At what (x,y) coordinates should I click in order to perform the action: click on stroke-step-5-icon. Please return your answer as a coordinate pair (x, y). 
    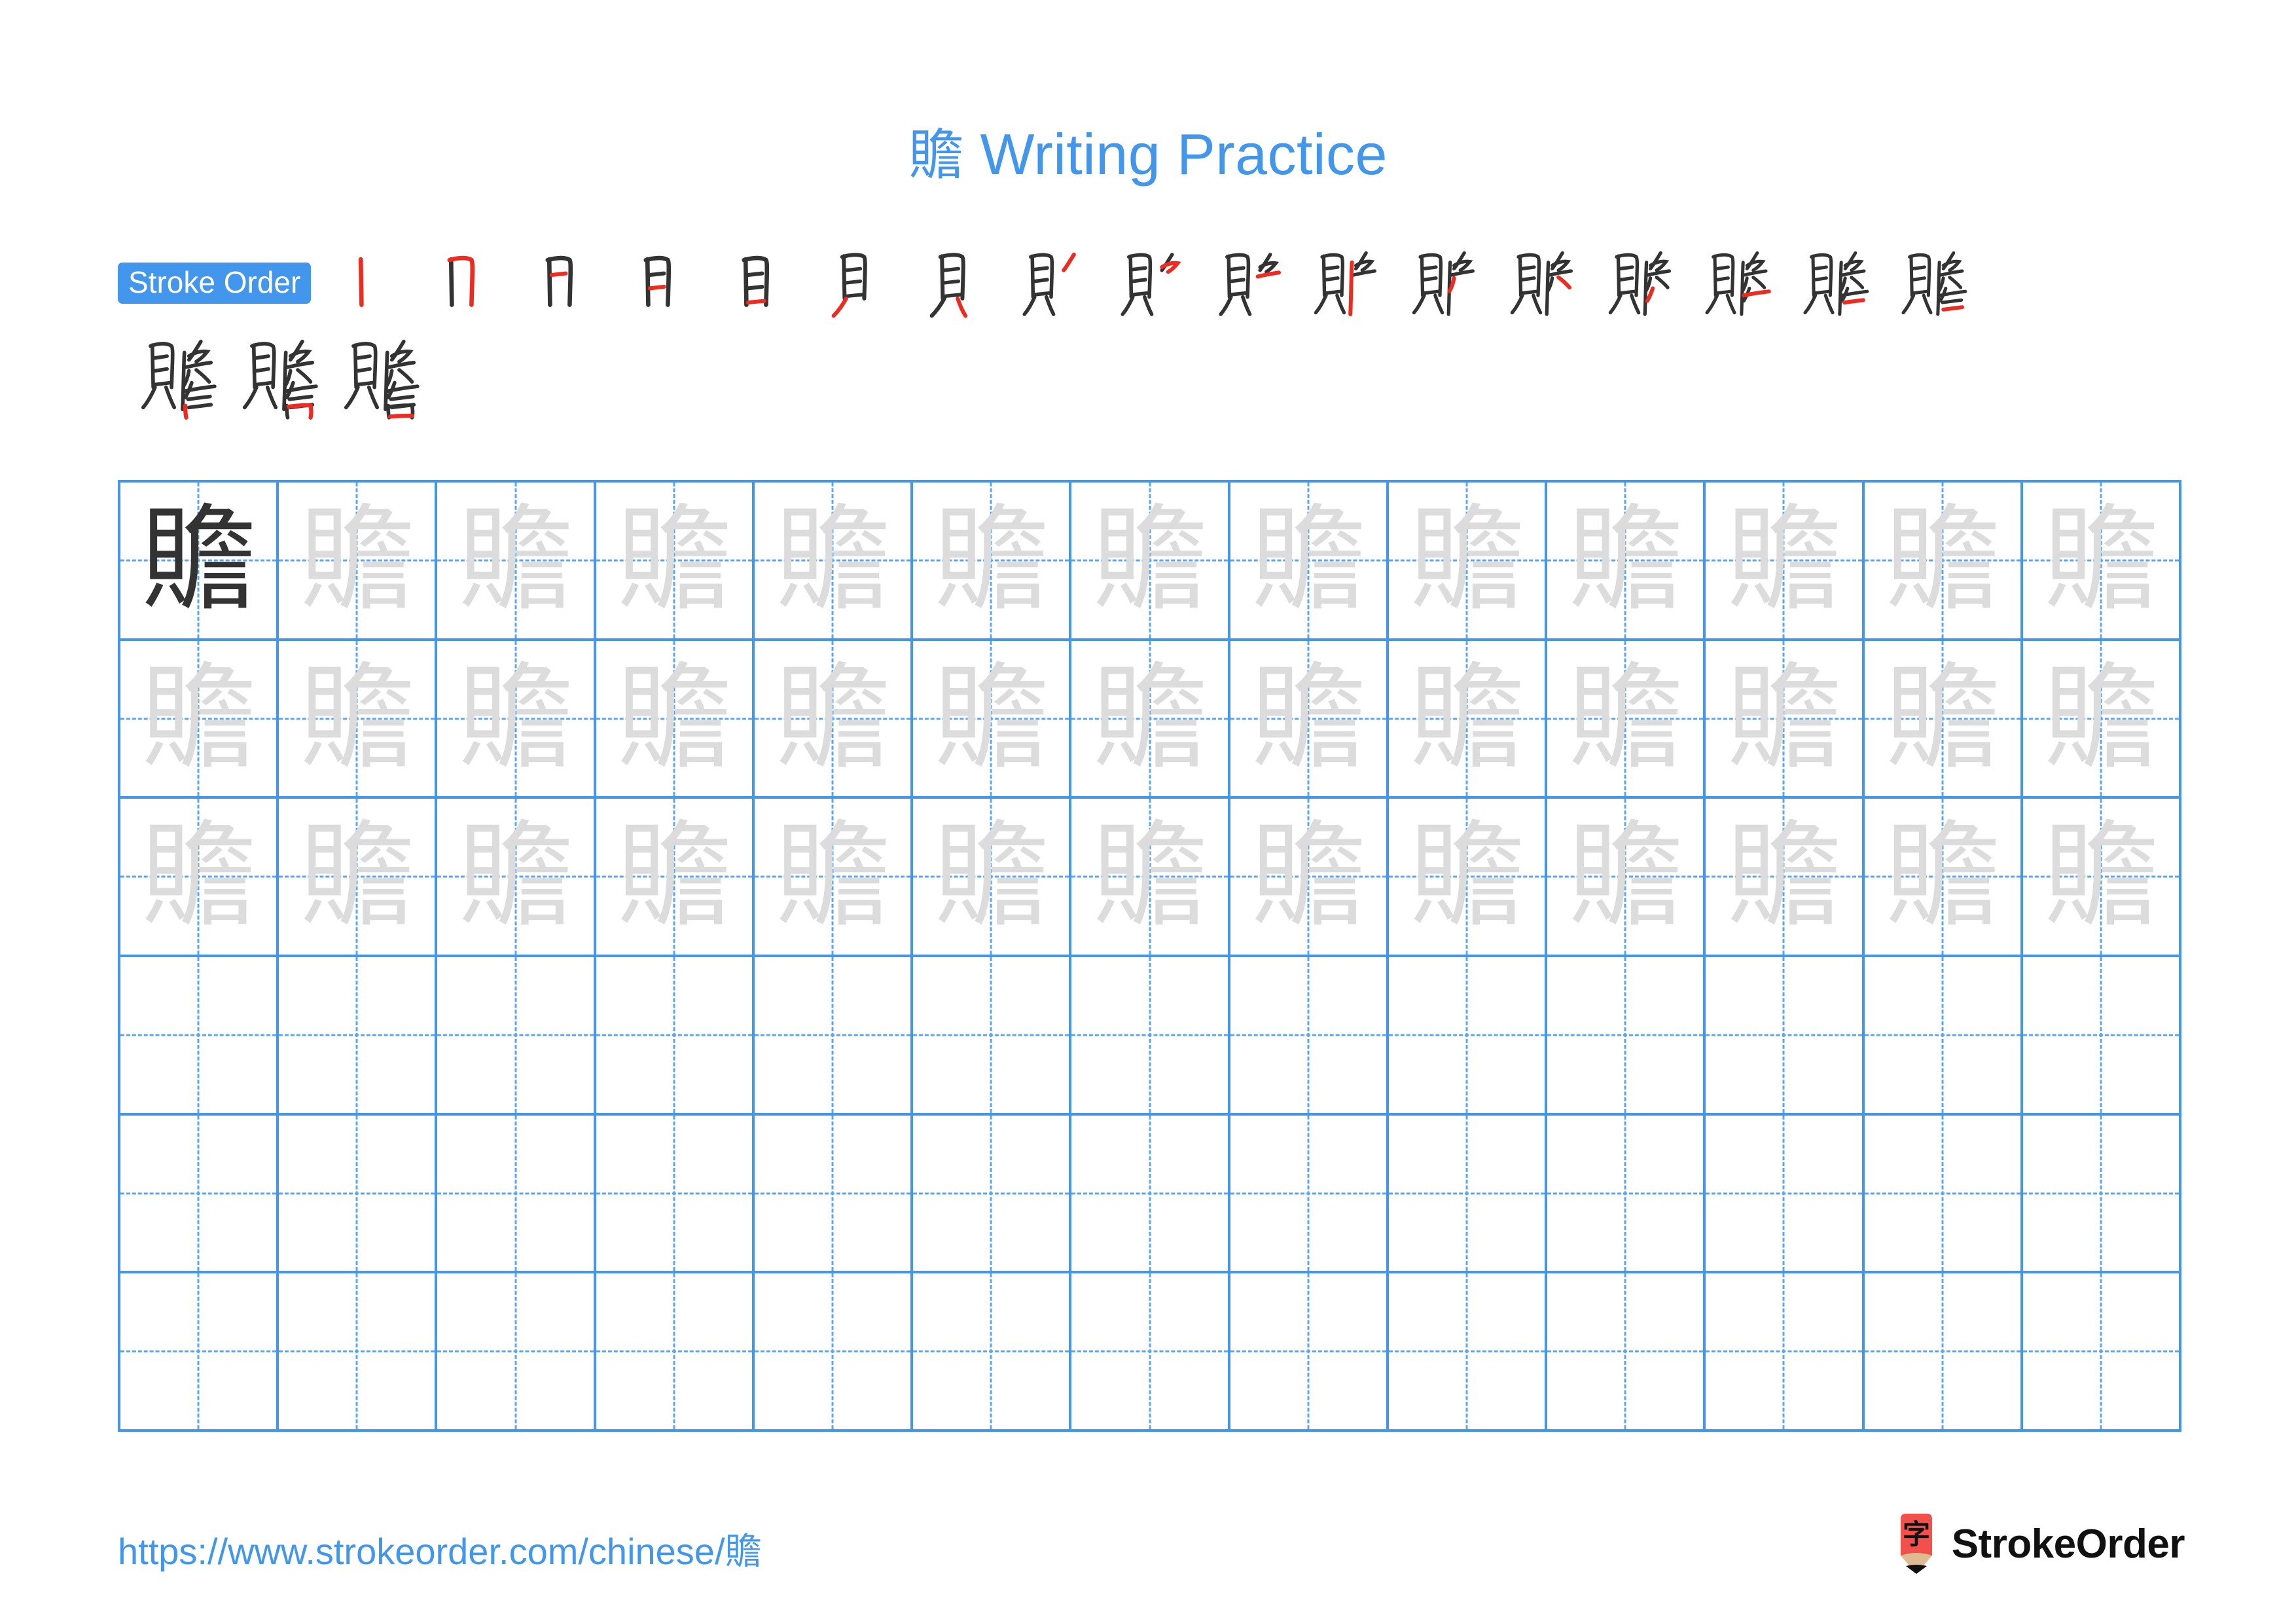
    Looking at the image, I should click on (756, 281).